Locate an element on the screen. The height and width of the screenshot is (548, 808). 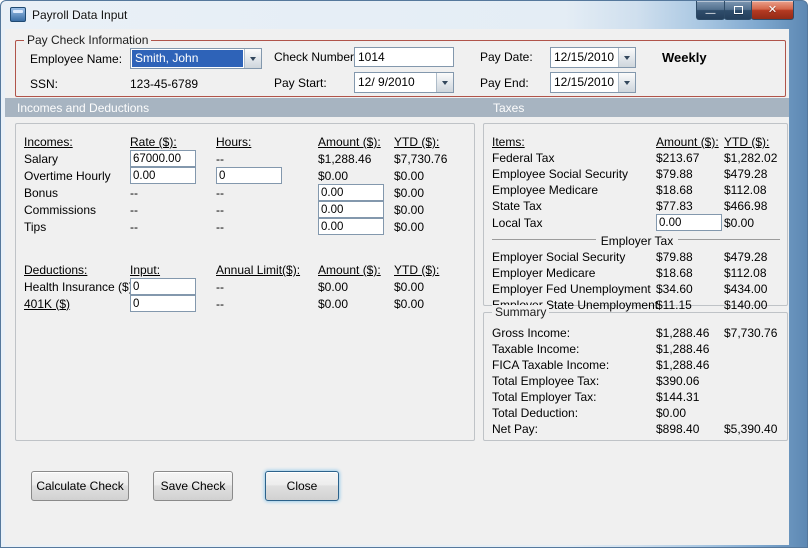
incomes-col-rate: Rate ($): is located at coordinates (153, 142).